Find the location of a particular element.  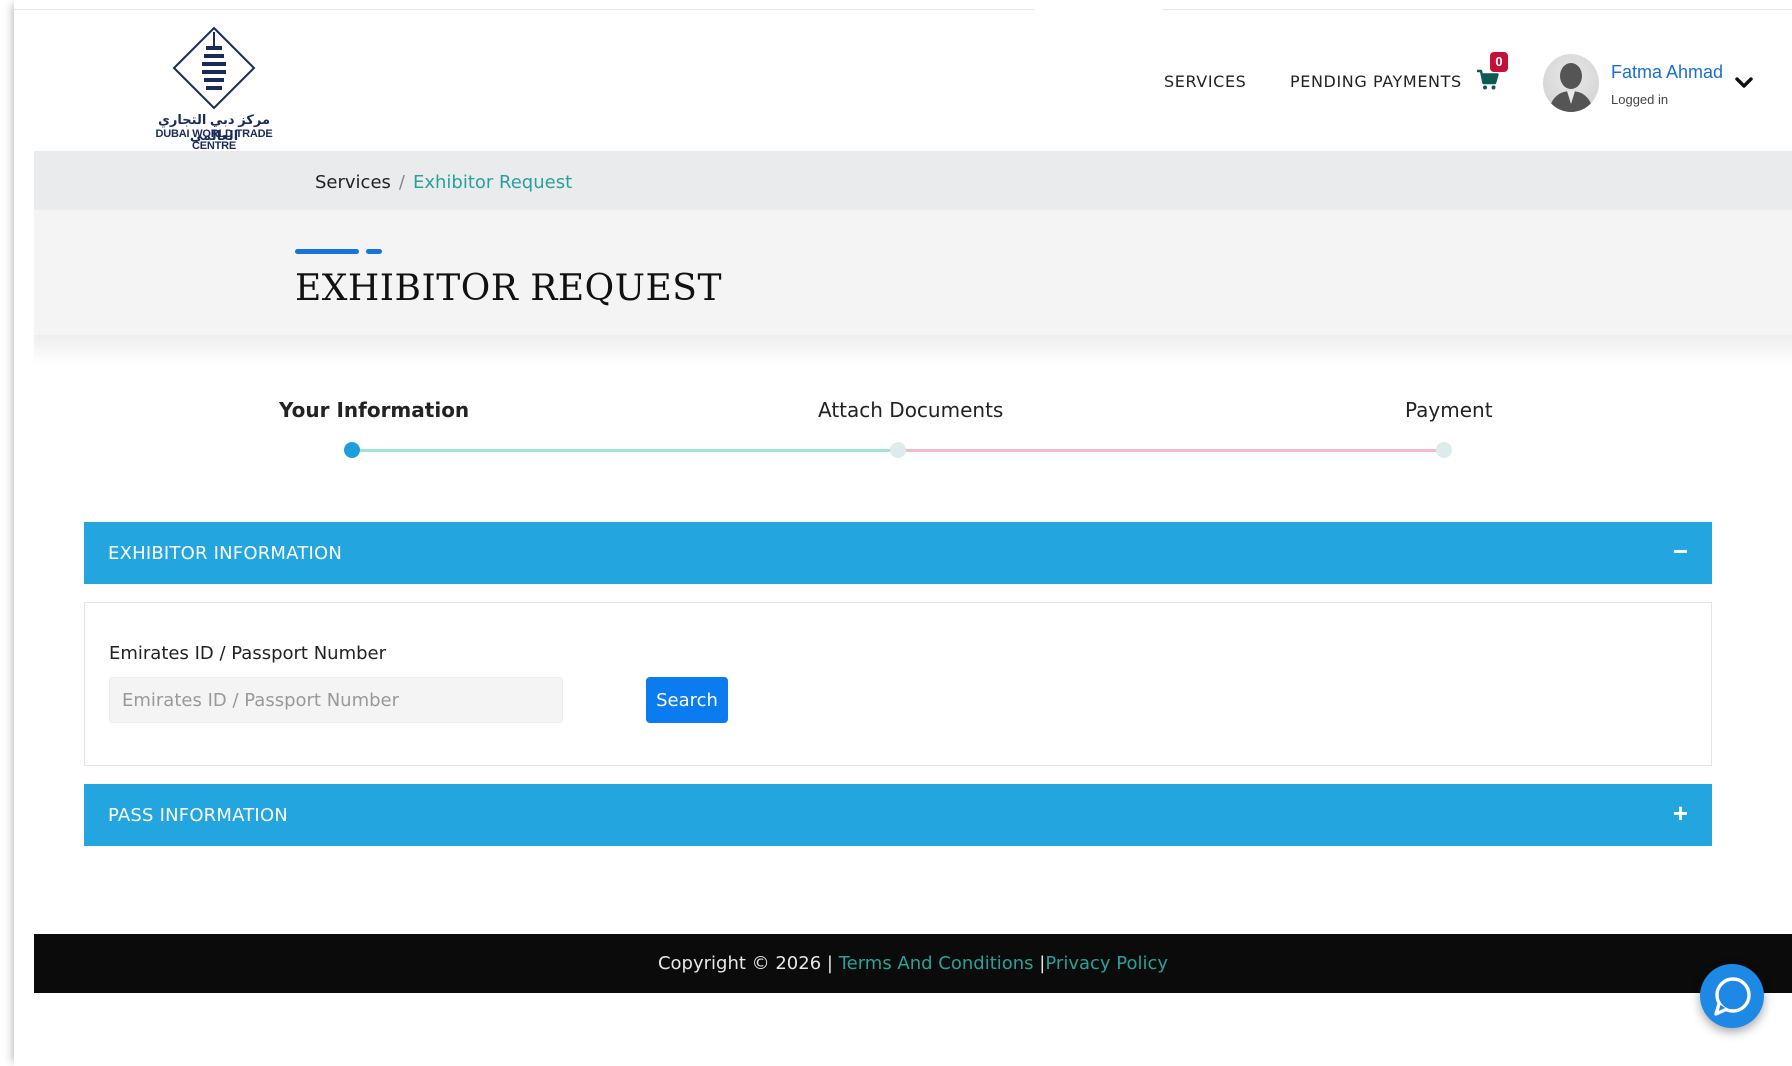

collapse-icon: − is located at coordinates (1680, 551).